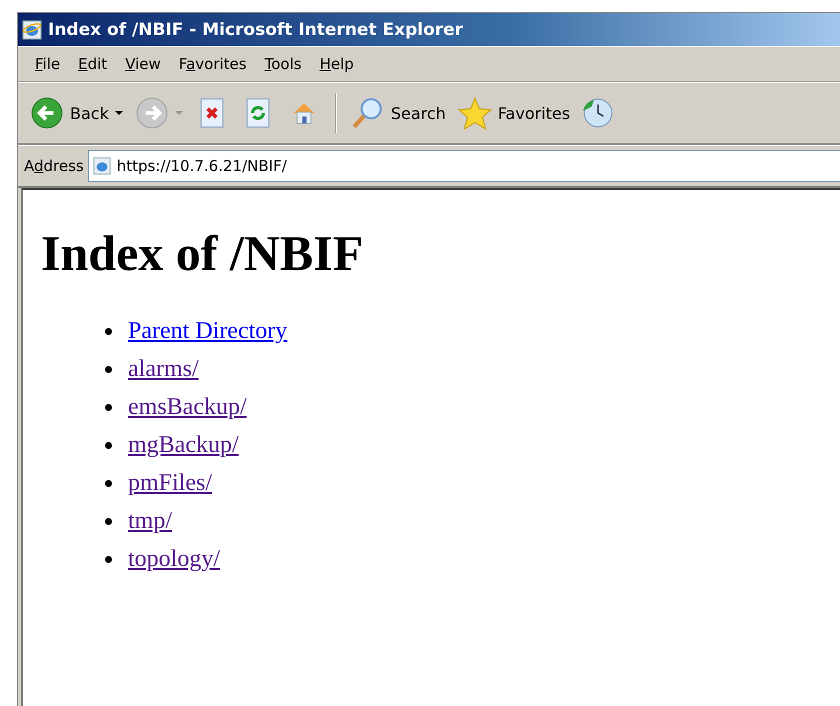  I want to click on directory-link: emsBackup/, so click(187, 407).